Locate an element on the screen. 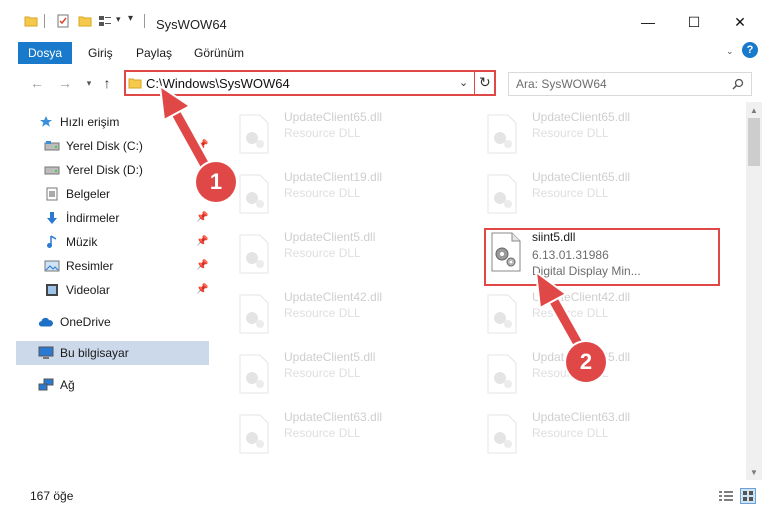  sidebar-item-label: OneDrive is located at coordinates (85, 322).